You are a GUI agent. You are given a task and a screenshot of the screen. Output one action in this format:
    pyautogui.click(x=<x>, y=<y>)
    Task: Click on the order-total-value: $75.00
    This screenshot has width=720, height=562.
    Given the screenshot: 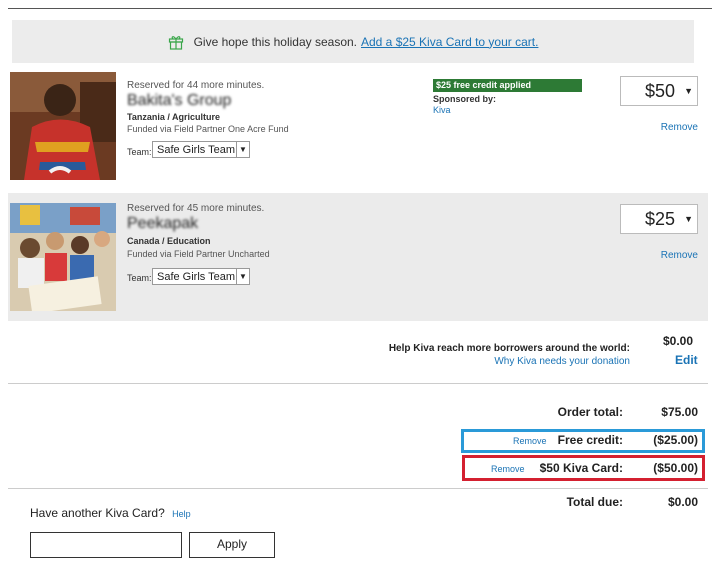 What is the action you would take?
    pyautogui.click(x=679, y=412)
    